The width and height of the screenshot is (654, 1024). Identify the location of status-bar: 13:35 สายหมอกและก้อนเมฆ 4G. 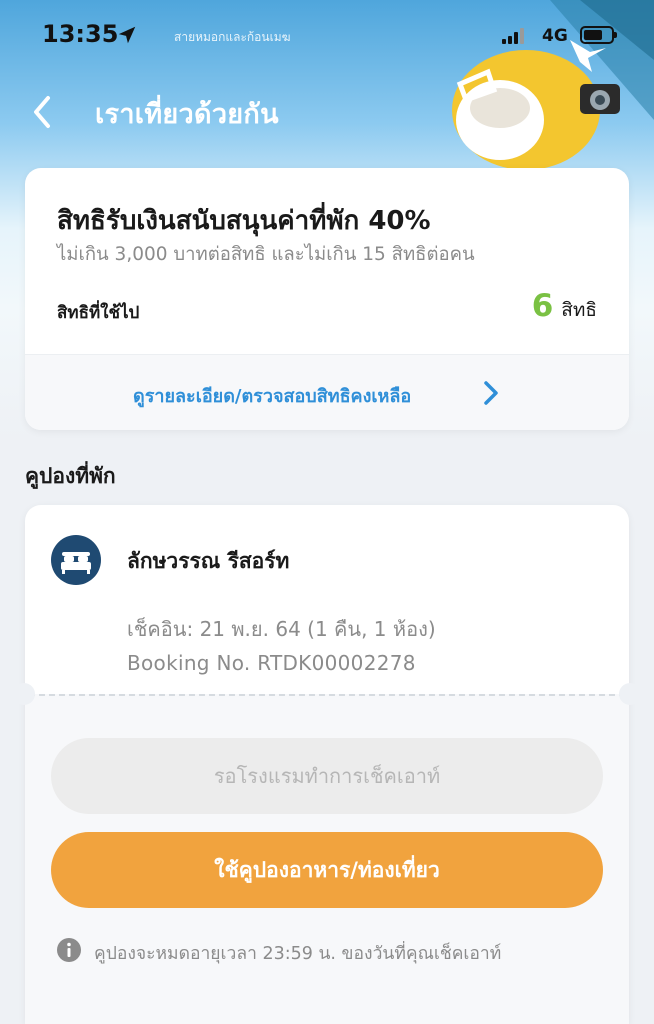
(327, 36).